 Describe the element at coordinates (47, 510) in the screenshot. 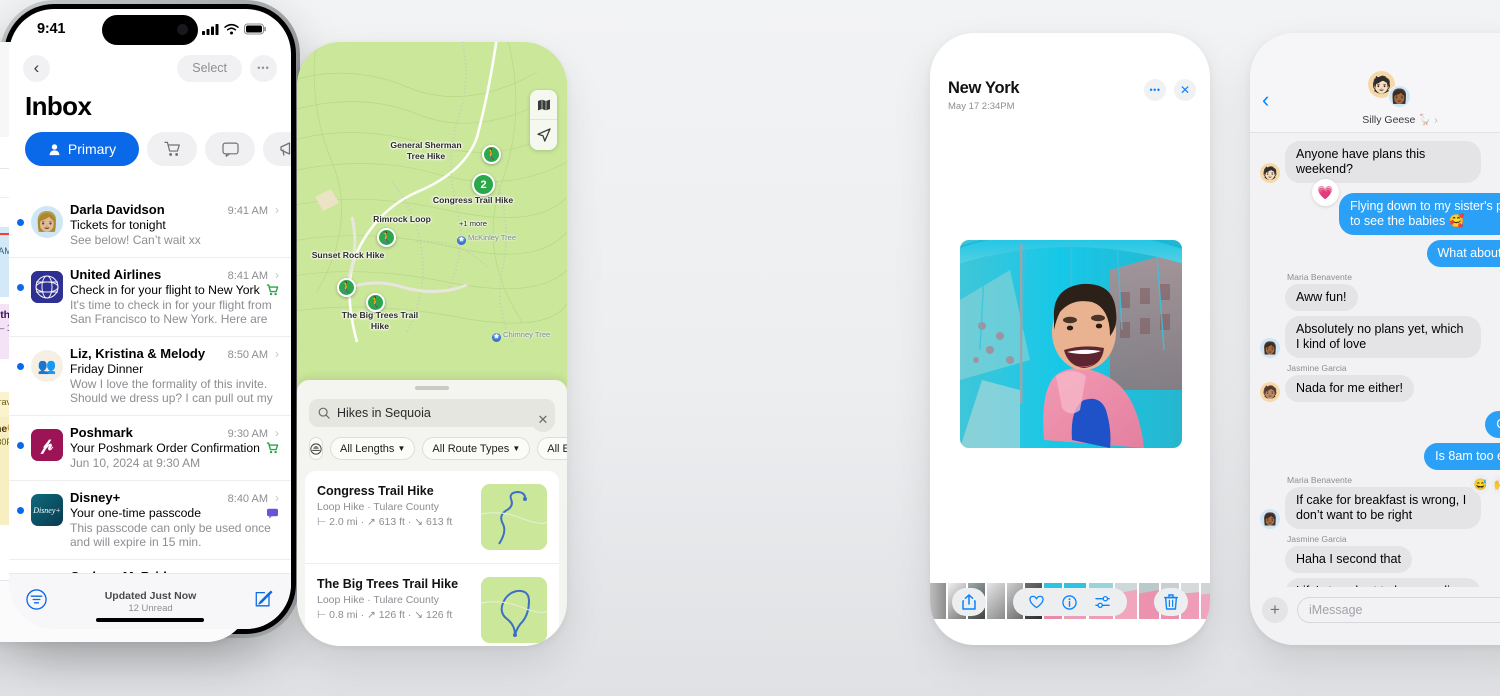

I see `avatar-logo-disney: Disney+` at that location.